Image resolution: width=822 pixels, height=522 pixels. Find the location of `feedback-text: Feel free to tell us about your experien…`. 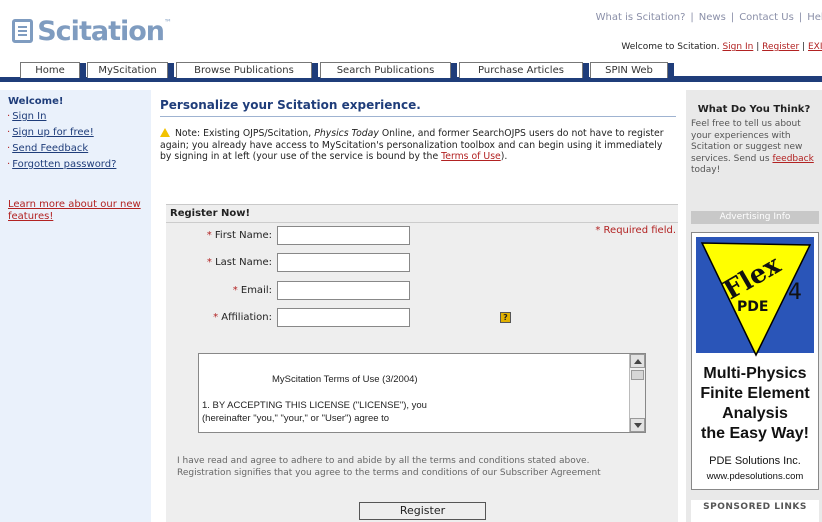

feedback-text: Feel free to tell us about your experien… is located at coordinates (752, 147).